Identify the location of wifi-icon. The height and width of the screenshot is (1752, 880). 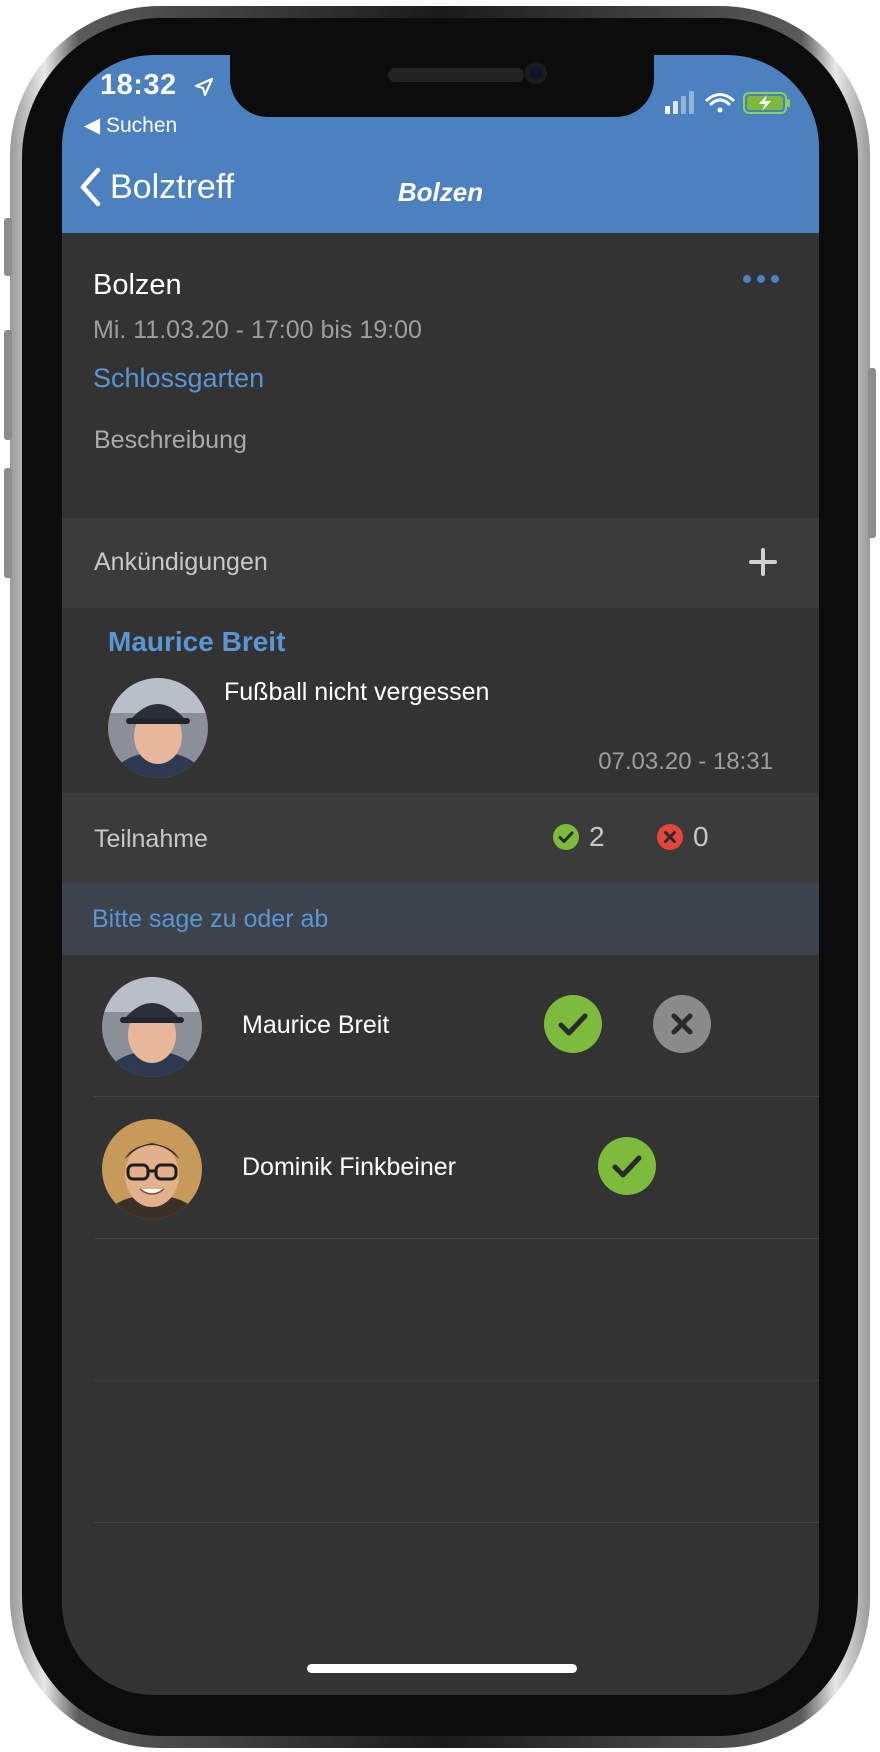
(720, 103).